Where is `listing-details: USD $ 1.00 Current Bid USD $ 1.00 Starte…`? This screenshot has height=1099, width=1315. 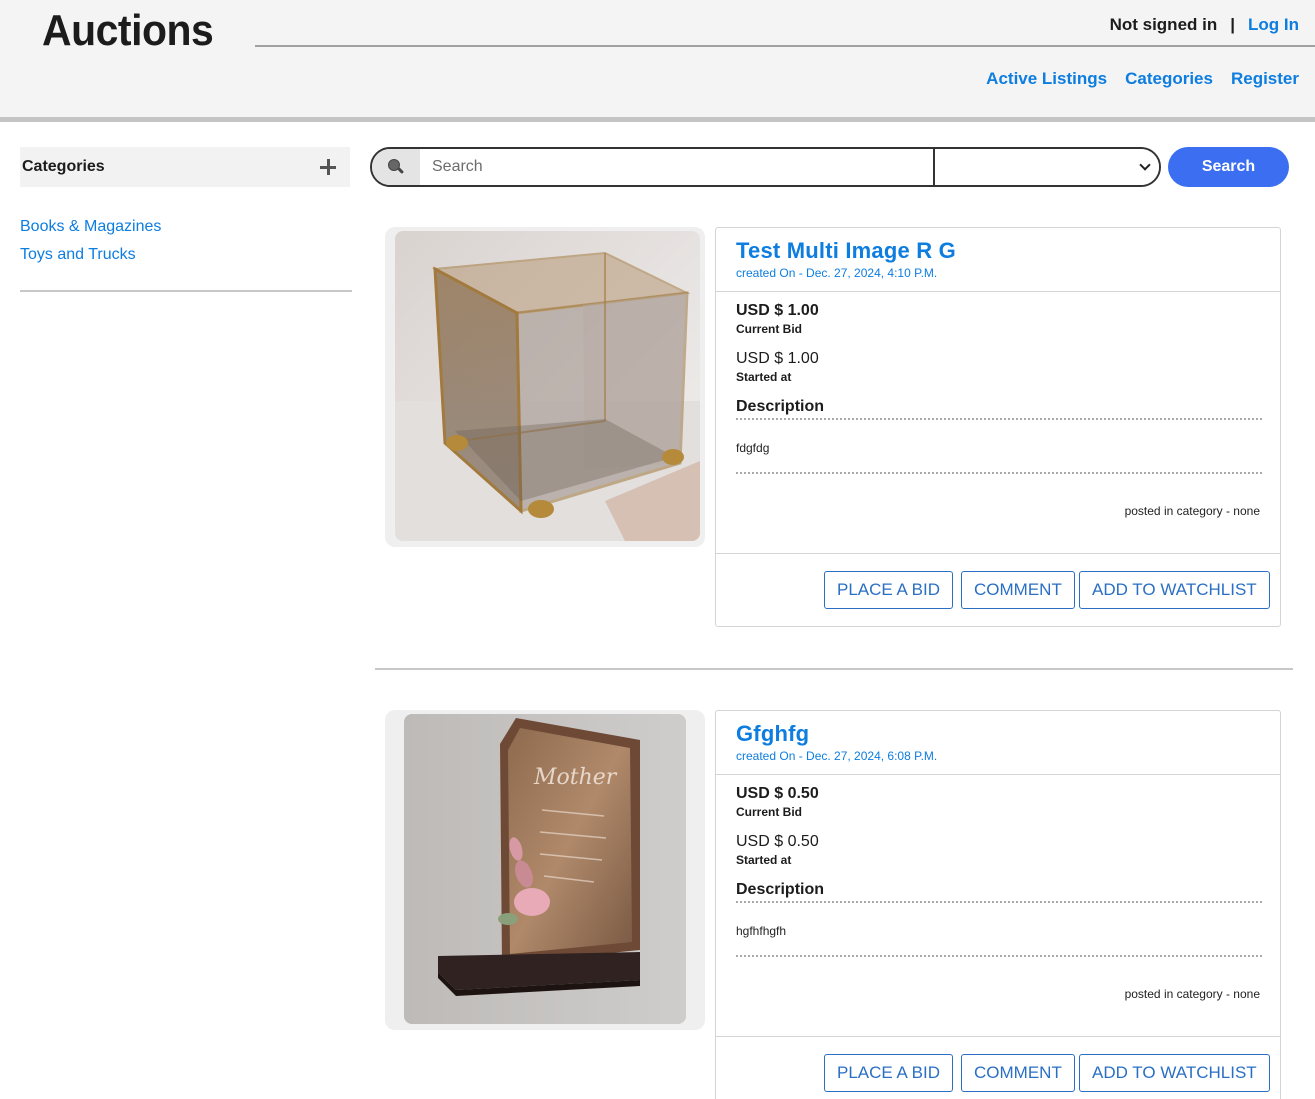
listing-details: USD $ 1.00 Current Bid USD $ 1.00 Starte… is located at coordinates (998, 423).